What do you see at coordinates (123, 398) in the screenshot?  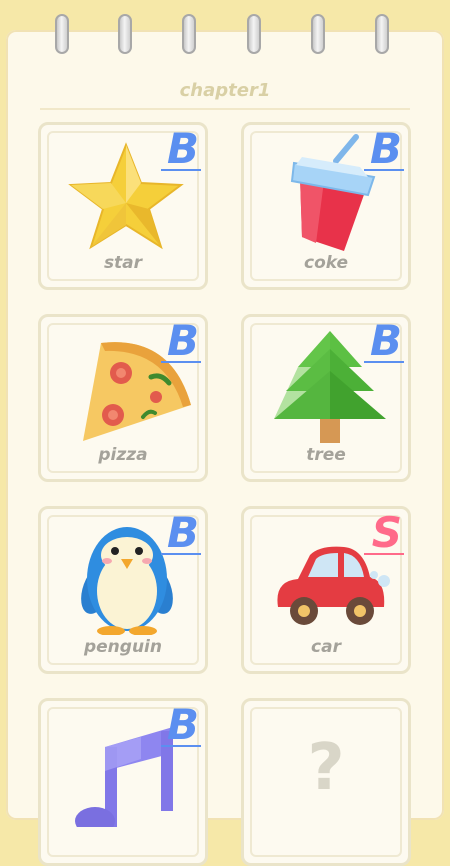 I see `card-pizza: B pizza` at bounding box center [123, 398].